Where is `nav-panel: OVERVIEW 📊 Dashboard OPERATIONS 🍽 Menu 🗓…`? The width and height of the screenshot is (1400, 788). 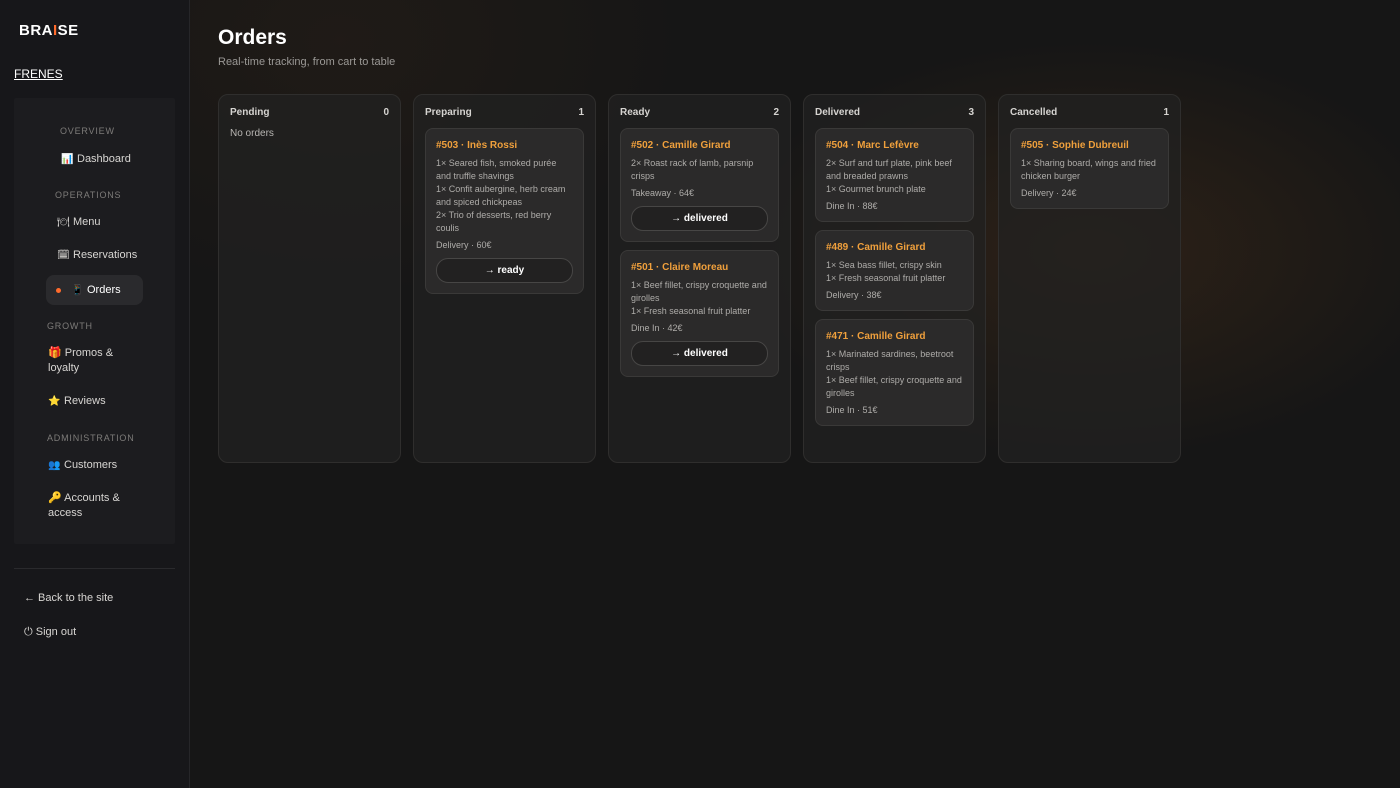 nav-panel: OVERVIEW 📊 Dashboard OPERATIONS 🍽 Menu 🗓… is located at coordinates (94, 321).